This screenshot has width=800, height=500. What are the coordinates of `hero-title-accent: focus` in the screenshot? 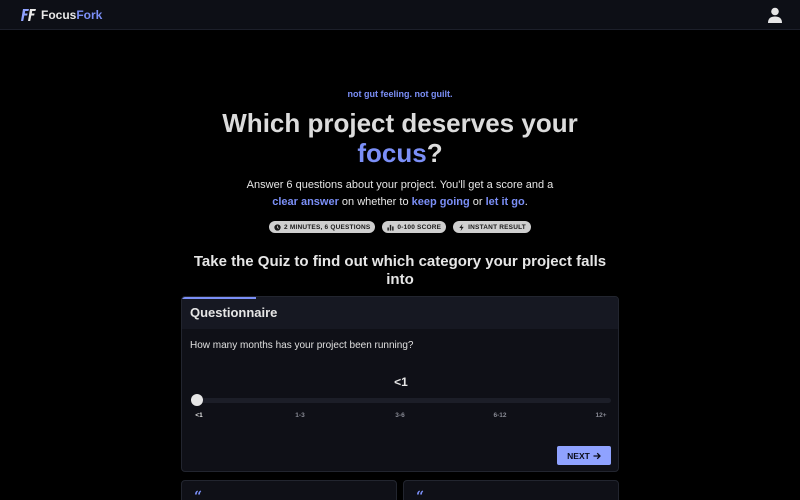 It's located at (392, 153).